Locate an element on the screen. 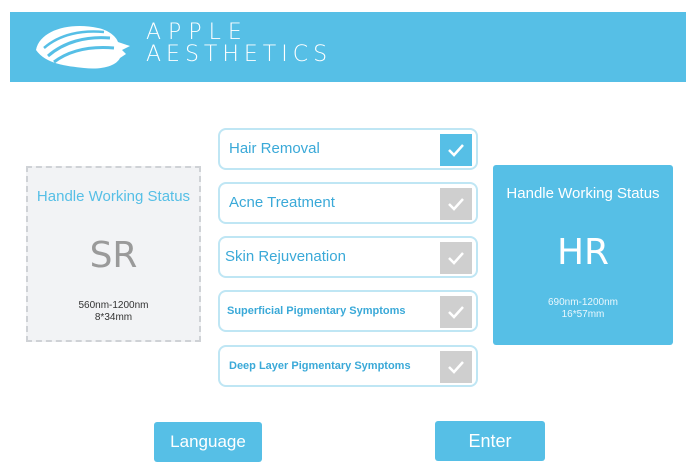 The width and height of the screenshot is (686, 466). app-header: APPLE AESTHETICS is located at coordinates (348, 47).